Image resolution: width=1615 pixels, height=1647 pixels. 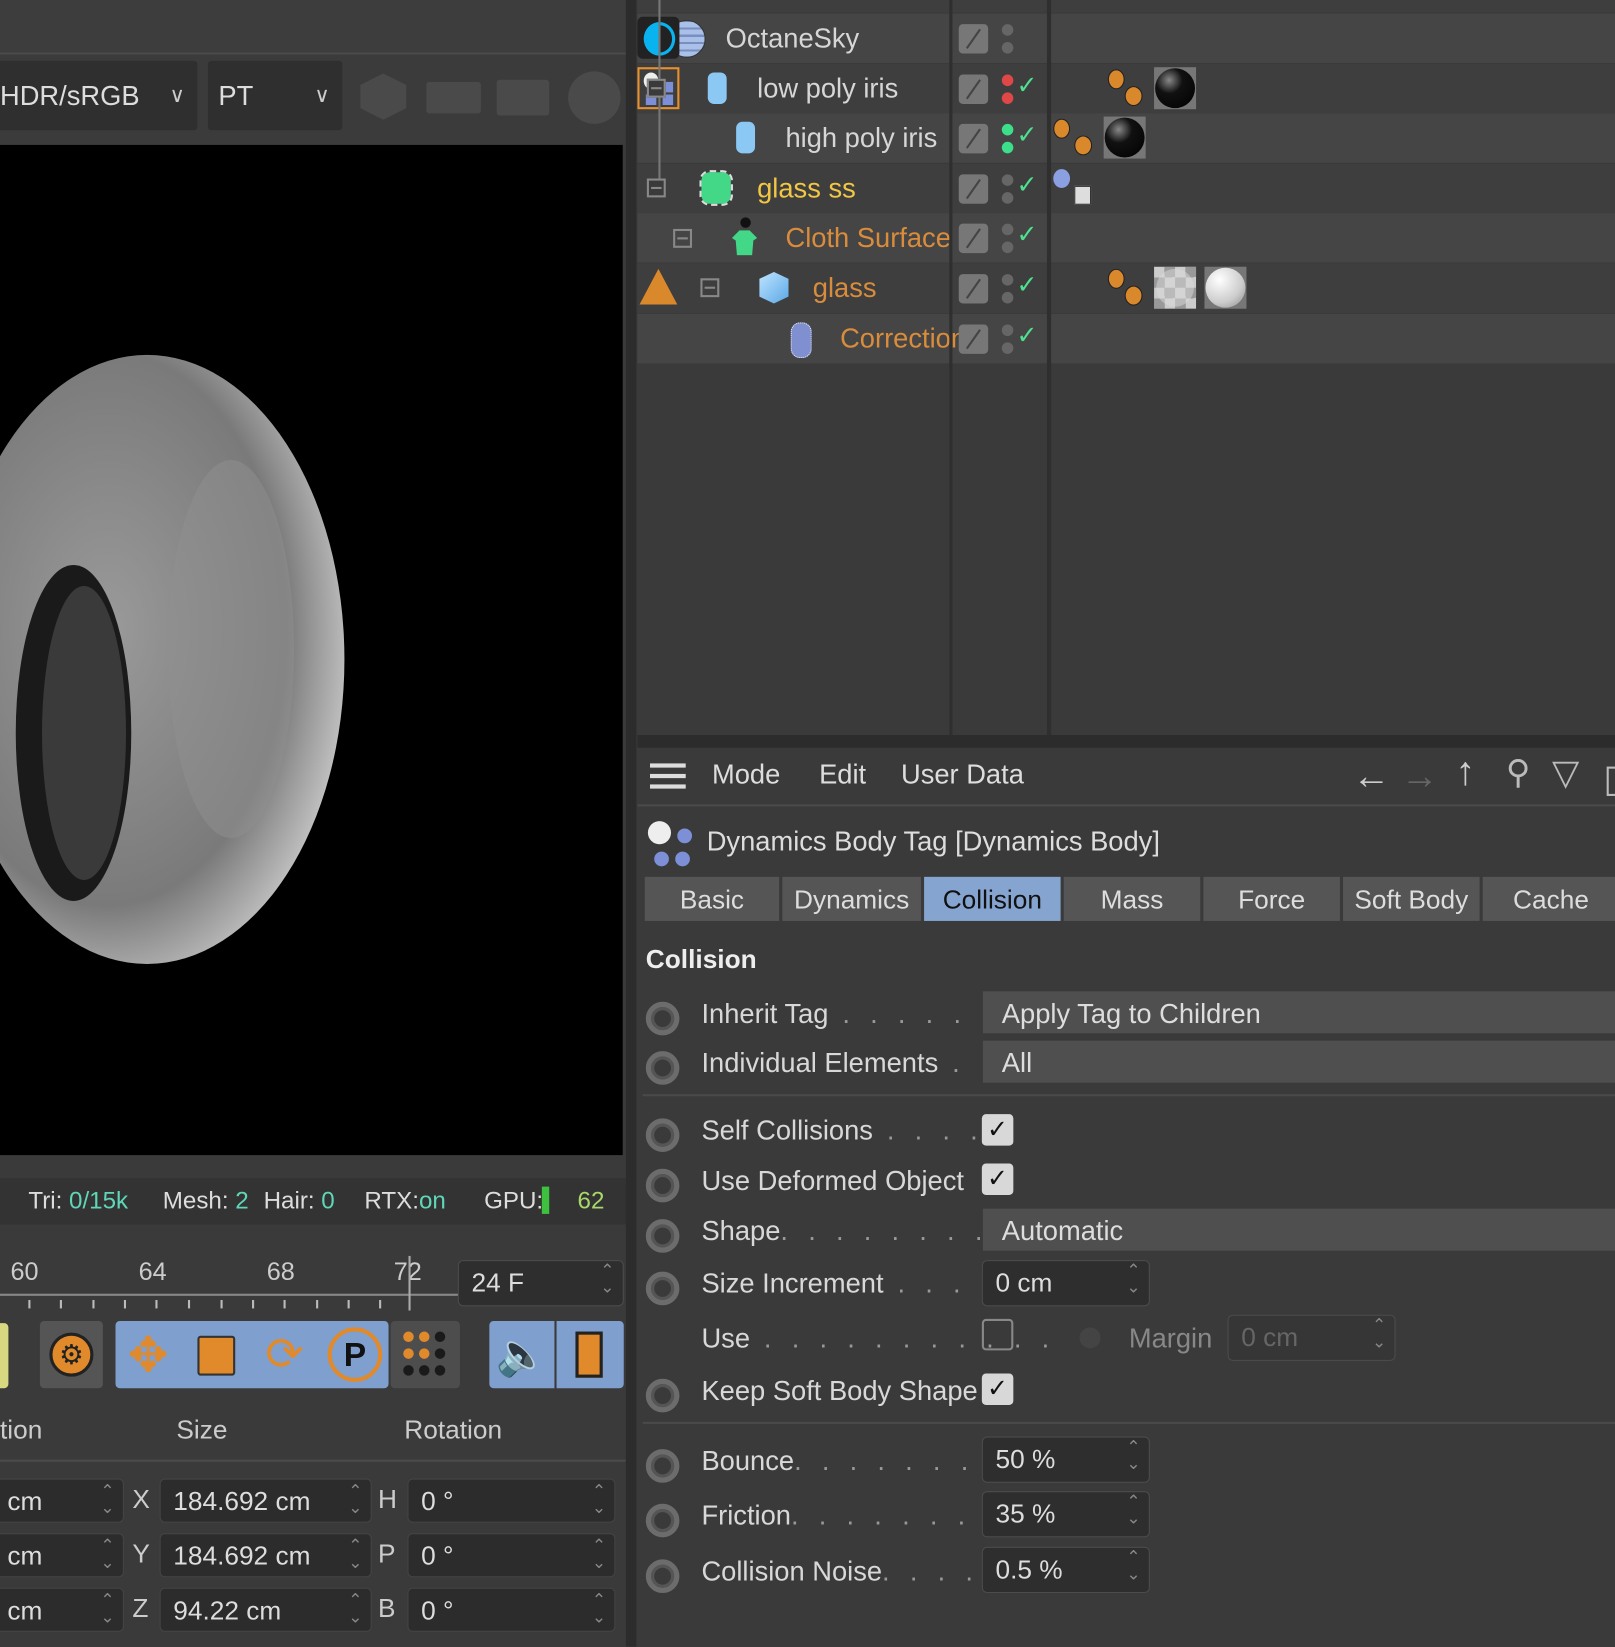 I want to click on move-tool-button: ✥, so click(x=148, y=1354).